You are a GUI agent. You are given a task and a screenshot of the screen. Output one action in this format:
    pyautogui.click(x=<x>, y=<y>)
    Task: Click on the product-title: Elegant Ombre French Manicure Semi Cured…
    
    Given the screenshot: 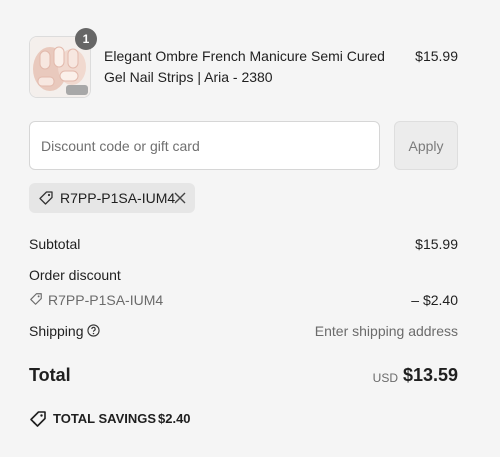 What is the action you would take?
    pyautogui.click(x=244, y=66)
    